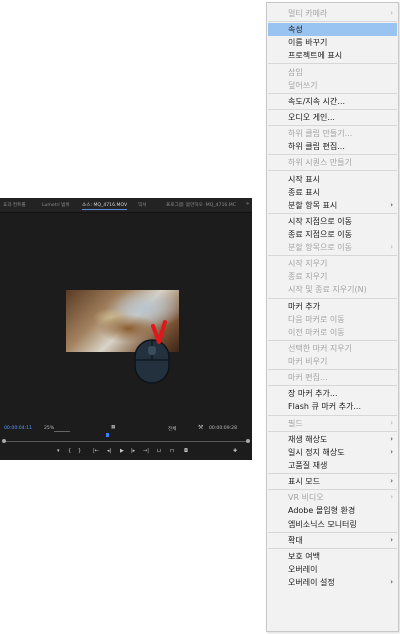 The height and width of the screenshot is (634, 400). I want to click on time-ruler, so click(126, 441).